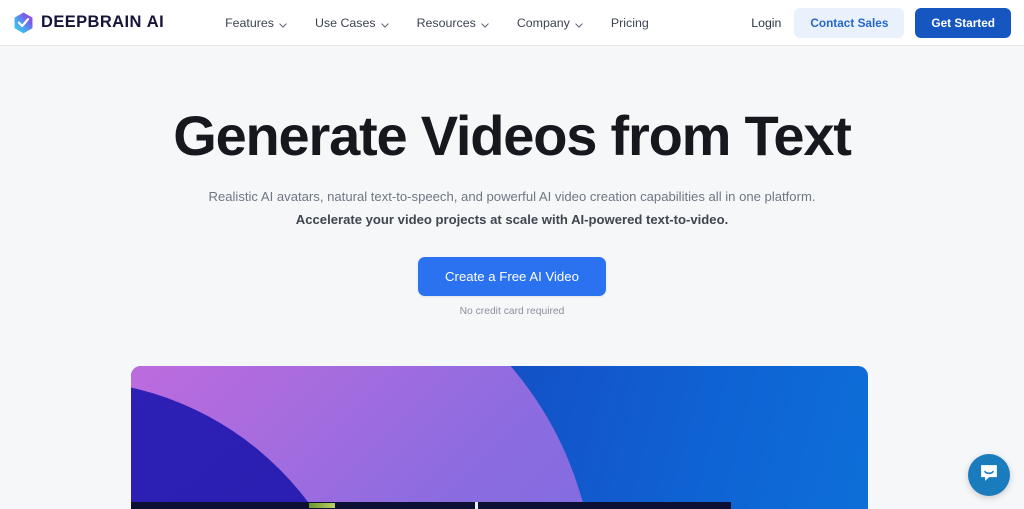 The image size is (1024, 509). I want to click on nav-item-label: Resources, so click(446, 22).